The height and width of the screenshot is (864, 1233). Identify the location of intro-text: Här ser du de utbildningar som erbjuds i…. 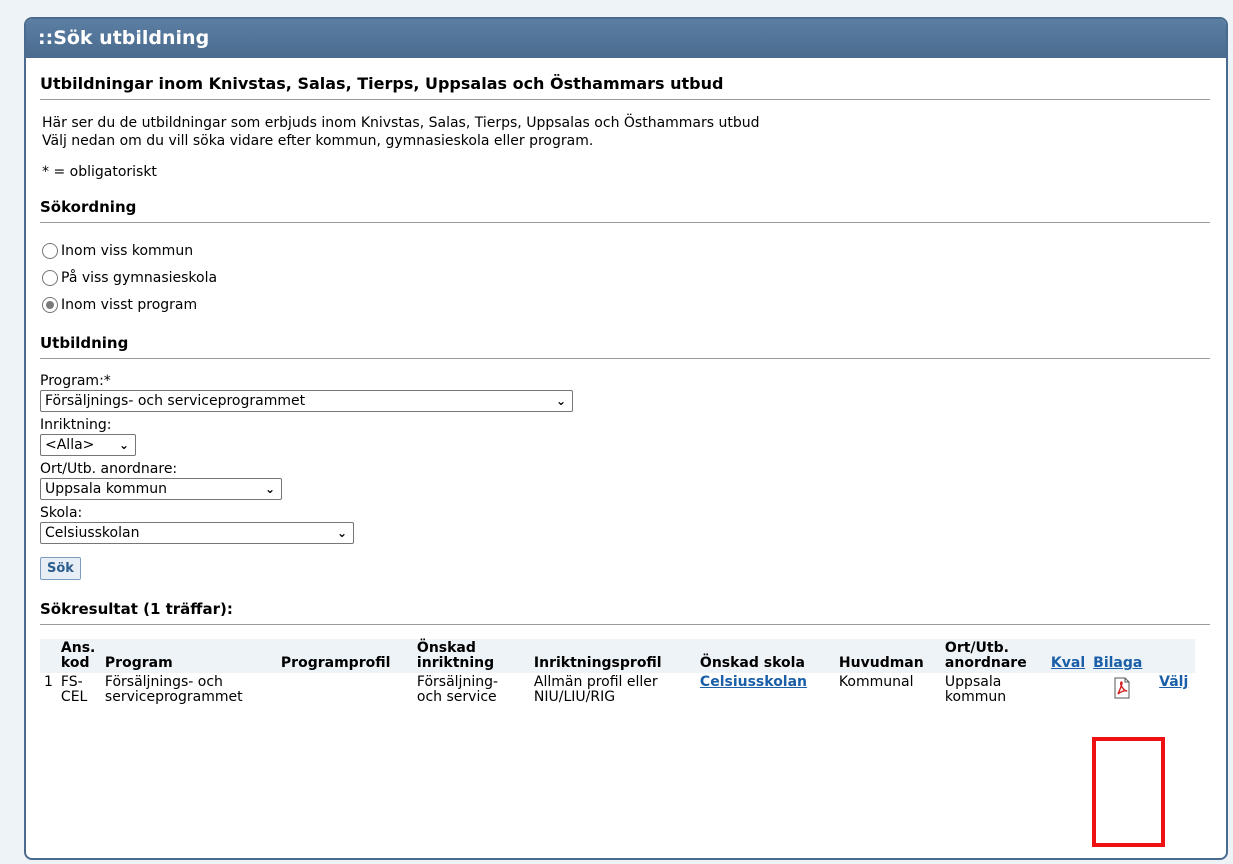
(625, 132).